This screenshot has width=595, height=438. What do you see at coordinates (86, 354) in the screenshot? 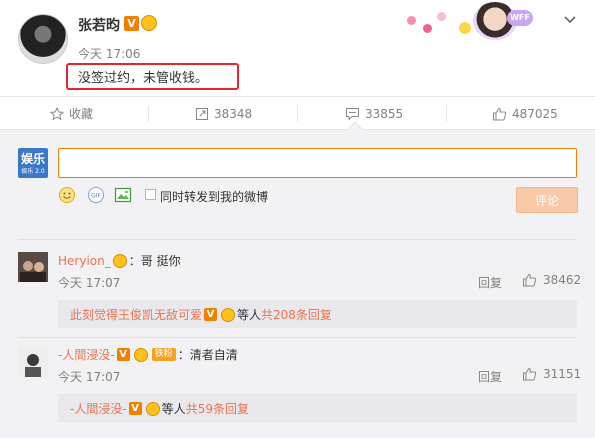
I see `commenter-name: -人間浸没-` at bounding box center [86, 354].